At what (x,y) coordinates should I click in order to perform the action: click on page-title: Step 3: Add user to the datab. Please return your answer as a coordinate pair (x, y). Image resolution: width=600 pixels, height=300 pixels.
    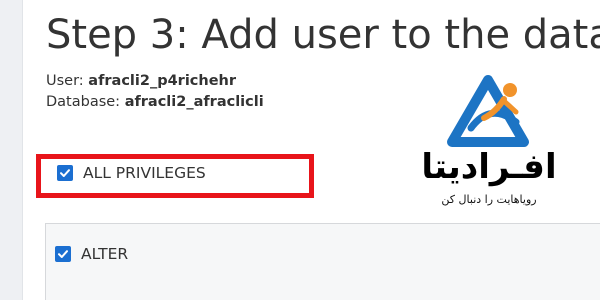
    Looking at the image, I should click on (323, 35).